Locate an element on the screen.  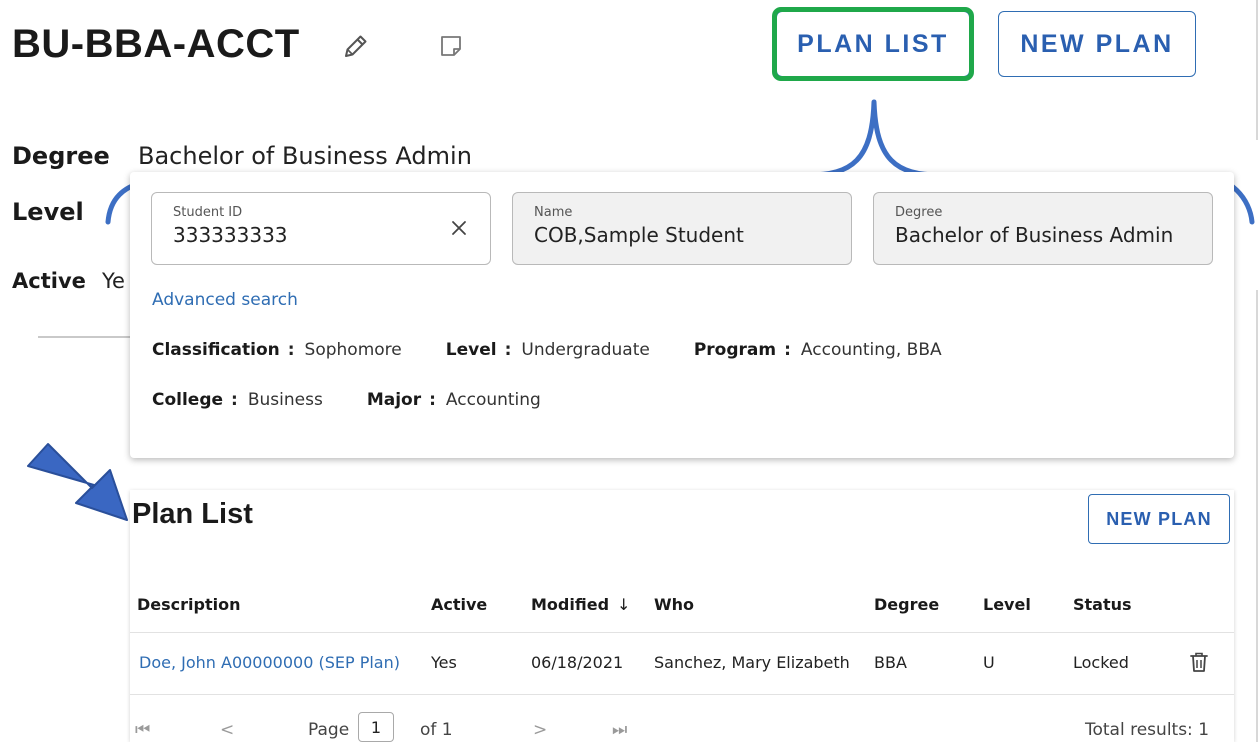
student-id-field: Student ID 333333333 is located at coordinates (321, 228).